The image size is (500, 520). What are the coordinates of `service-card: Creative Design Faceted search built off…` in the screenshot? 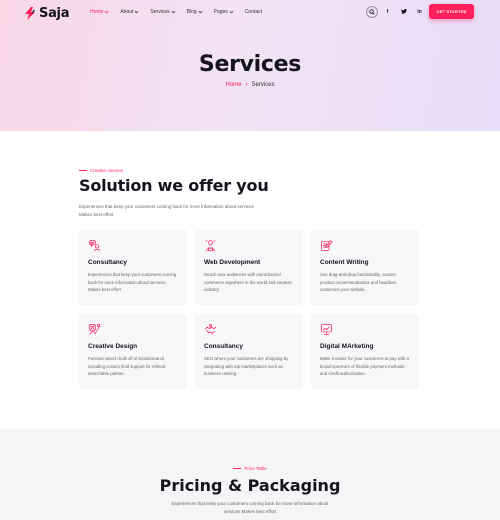 It's located at (133, 351).